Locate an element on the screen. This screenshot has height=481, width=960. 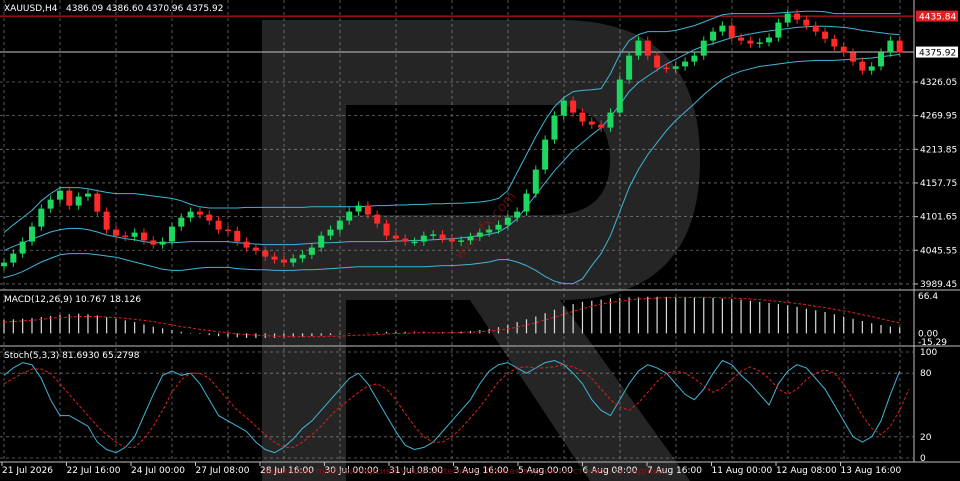
price-tick-label: 4269.95 is located at coordinates (938, 117).